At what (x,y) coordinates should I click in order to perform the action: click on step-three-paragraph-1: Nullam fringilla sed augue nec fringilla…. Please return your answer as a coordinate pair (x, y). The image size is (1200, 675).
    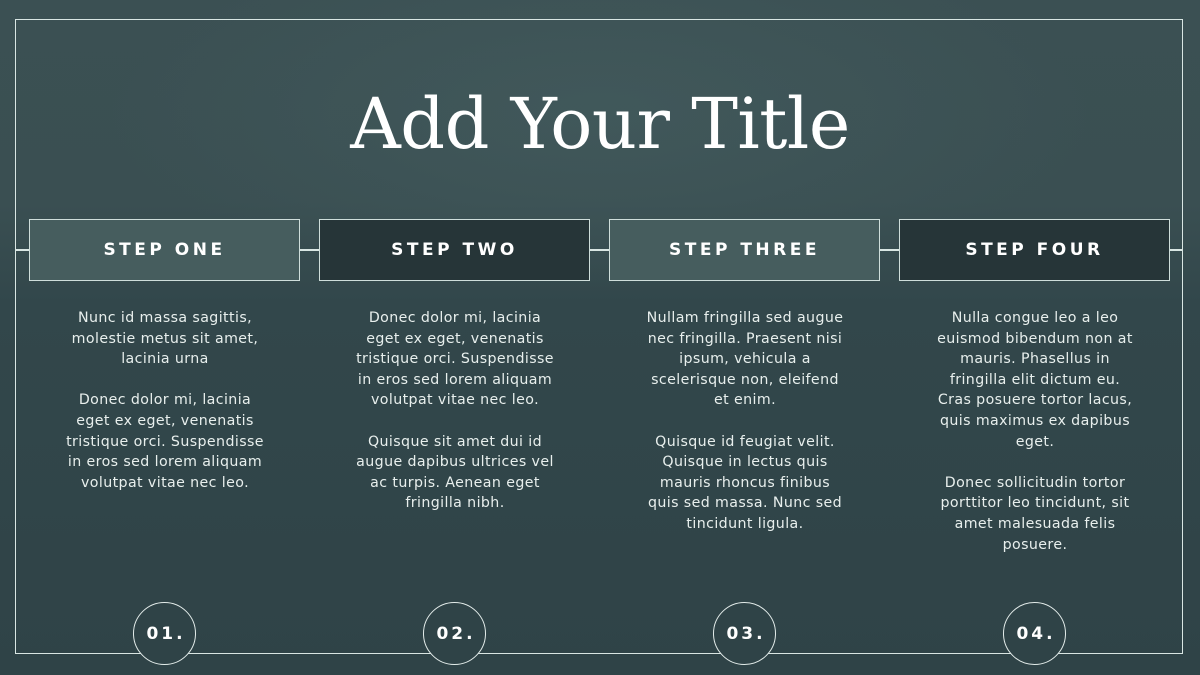
    Looking at the image, I should click on (745, 359).